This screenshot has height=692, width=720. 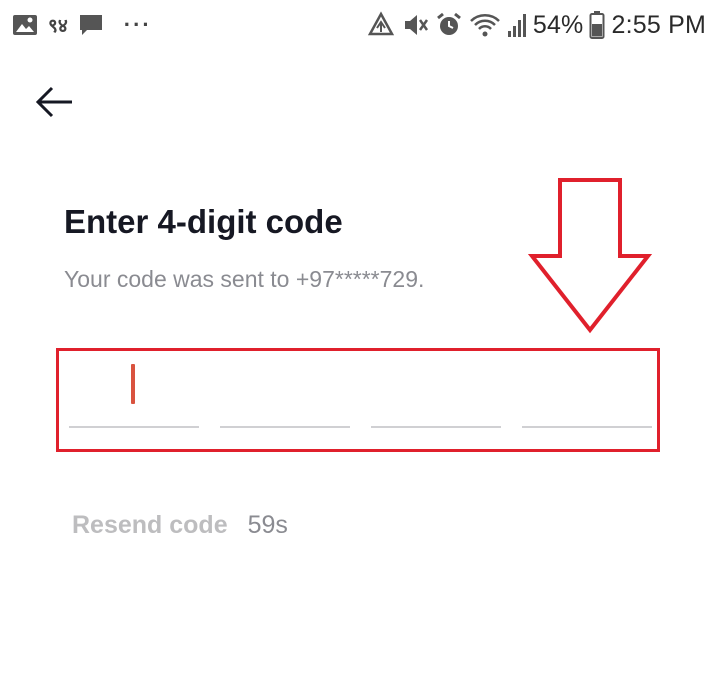 I want to click on wifi-icon, so click(x=485, y=25).